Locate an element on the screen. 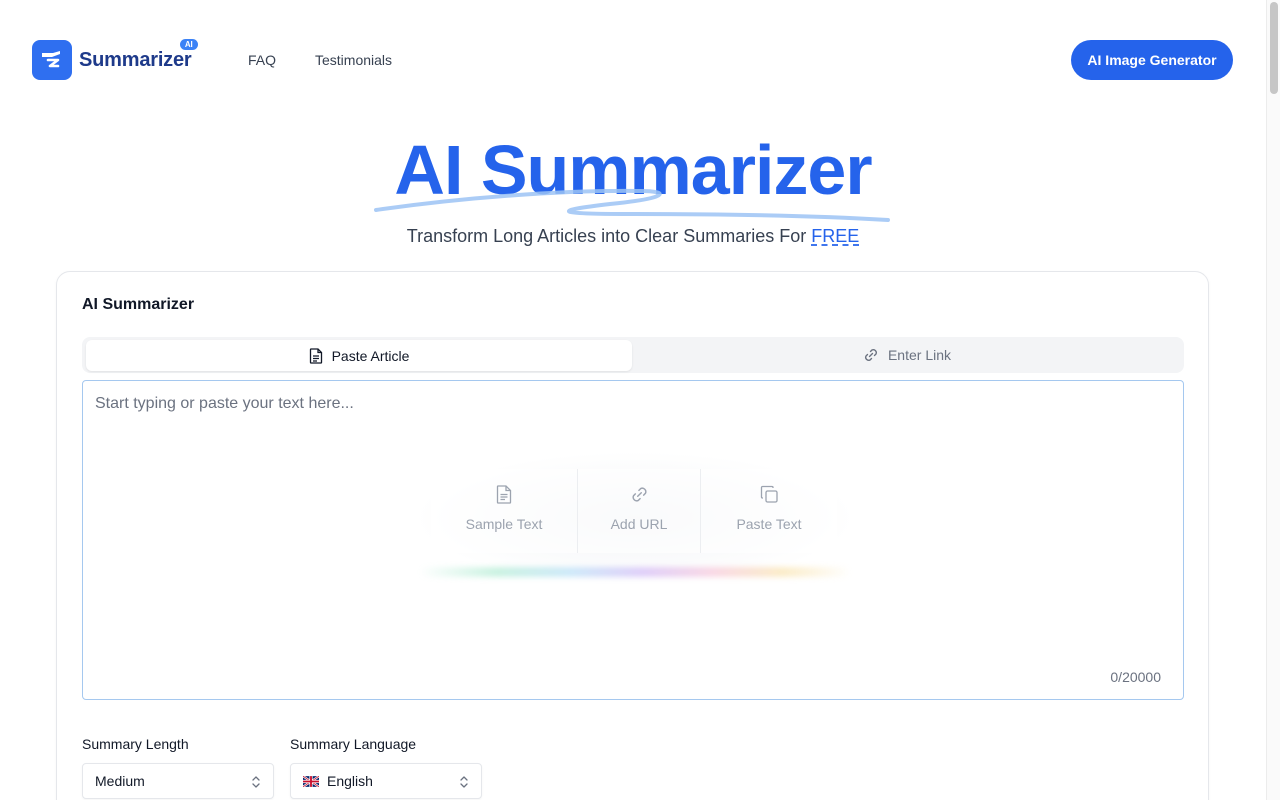 This screenshot has width=1280, height=800. hero-underline-scribble is located at coordinates (632, 205).